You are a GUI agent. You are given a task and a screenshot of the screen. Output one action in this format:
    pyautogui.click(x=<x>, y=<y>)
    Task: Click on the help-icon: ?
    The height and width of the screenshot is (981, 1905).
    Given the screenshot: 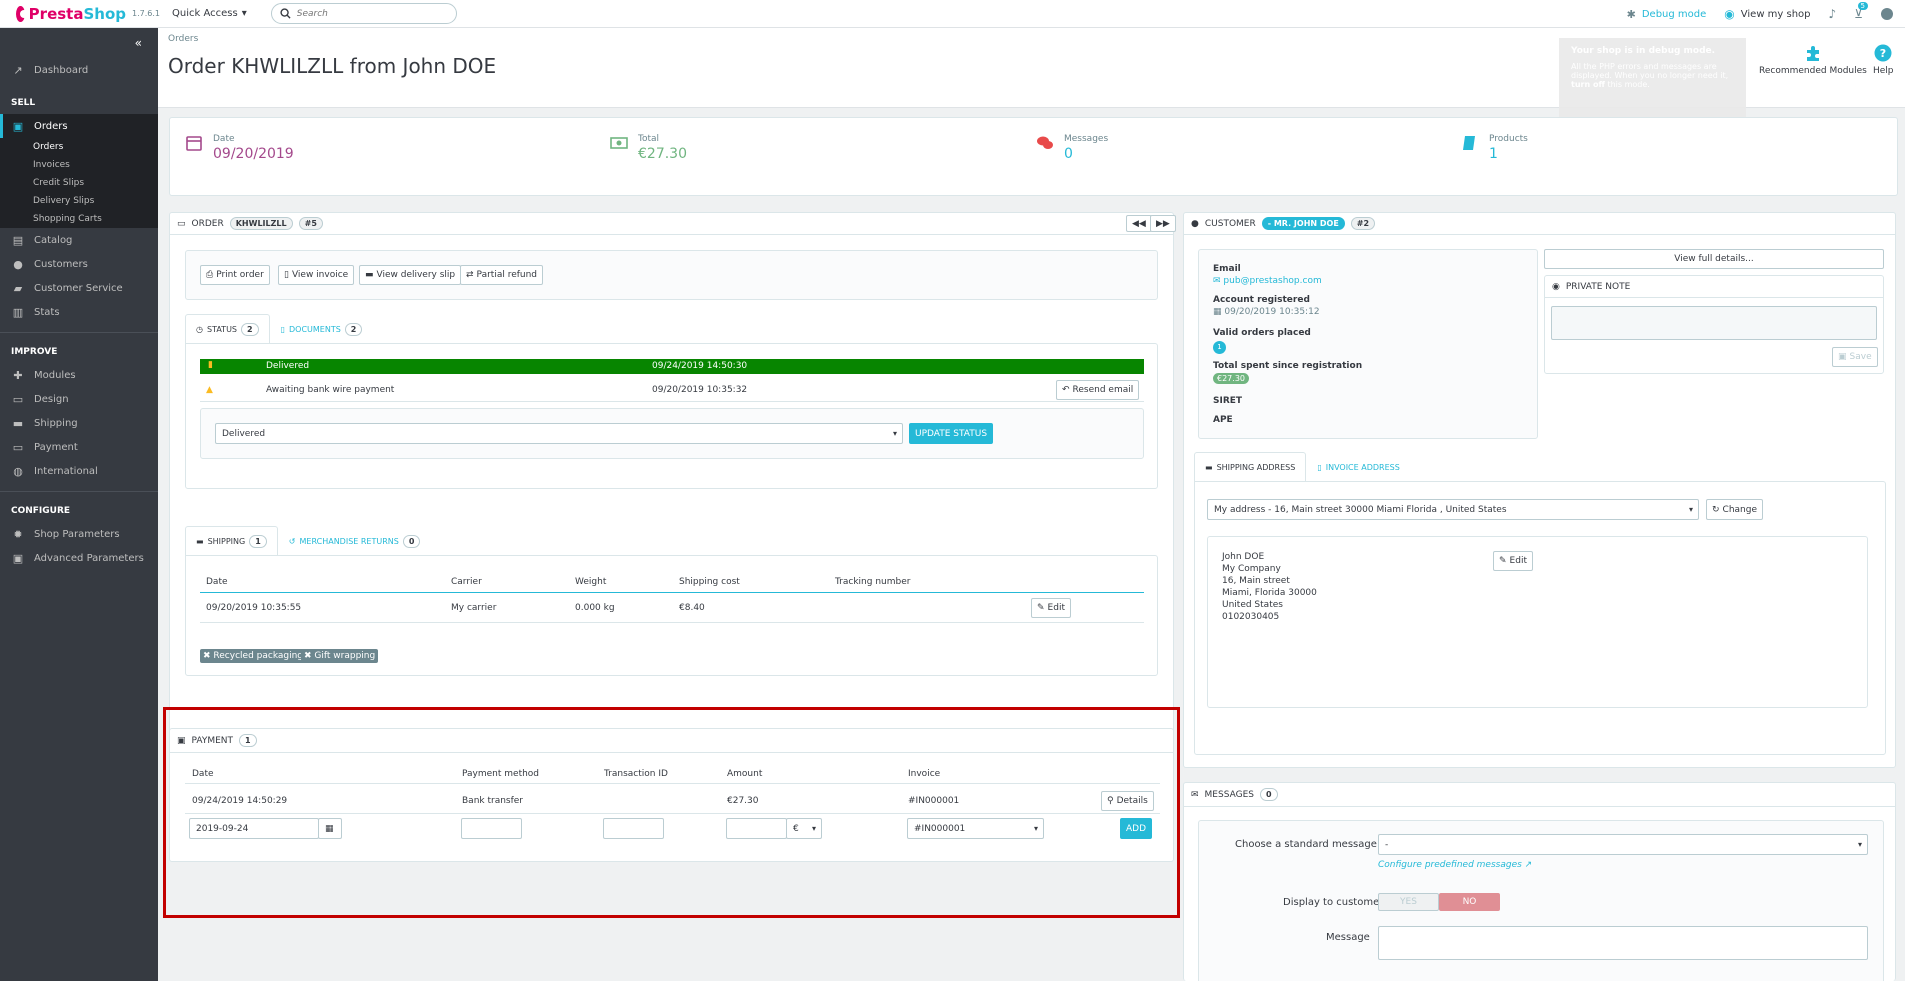 What is the action you would take?
    pyautogui.click(x=1883, y=53)
    